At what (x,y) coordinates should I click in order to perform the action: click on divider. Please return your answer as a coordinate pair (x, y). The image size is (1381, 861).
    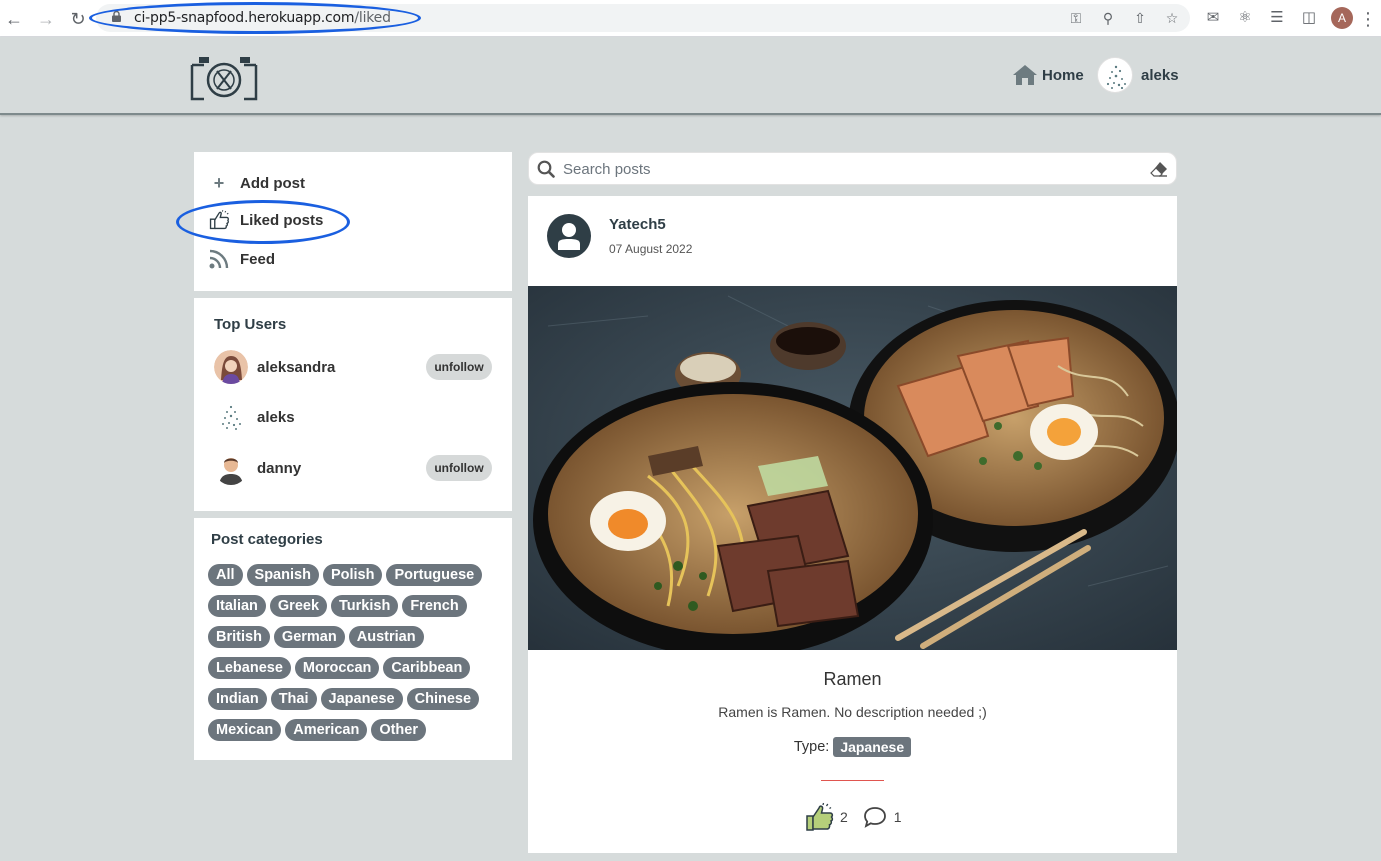
    Looking at the image, I should click on (852, 780).